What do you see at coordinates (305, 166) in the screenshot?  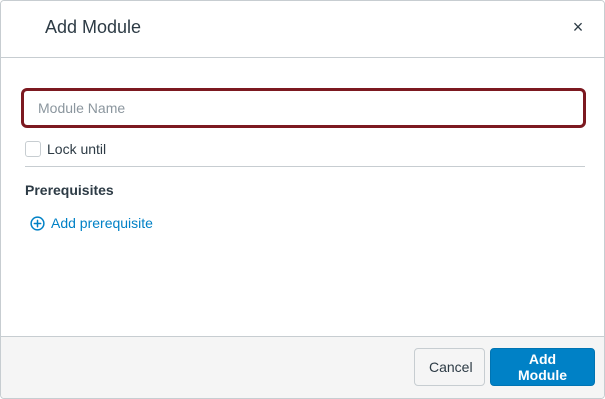 I see `section-divider` at bounding box center [305, 166].